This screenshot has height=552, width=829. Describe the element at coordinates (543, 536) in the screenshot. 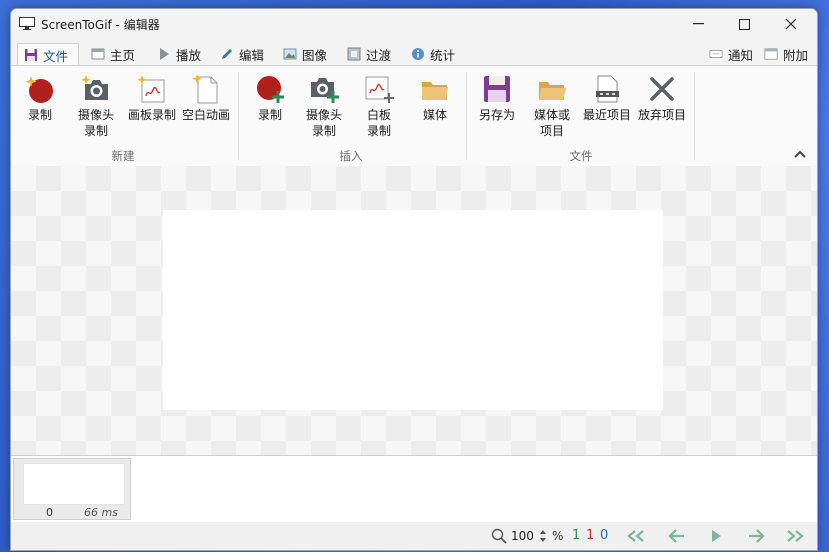

I see `zoom-spinner-icon` at that location.